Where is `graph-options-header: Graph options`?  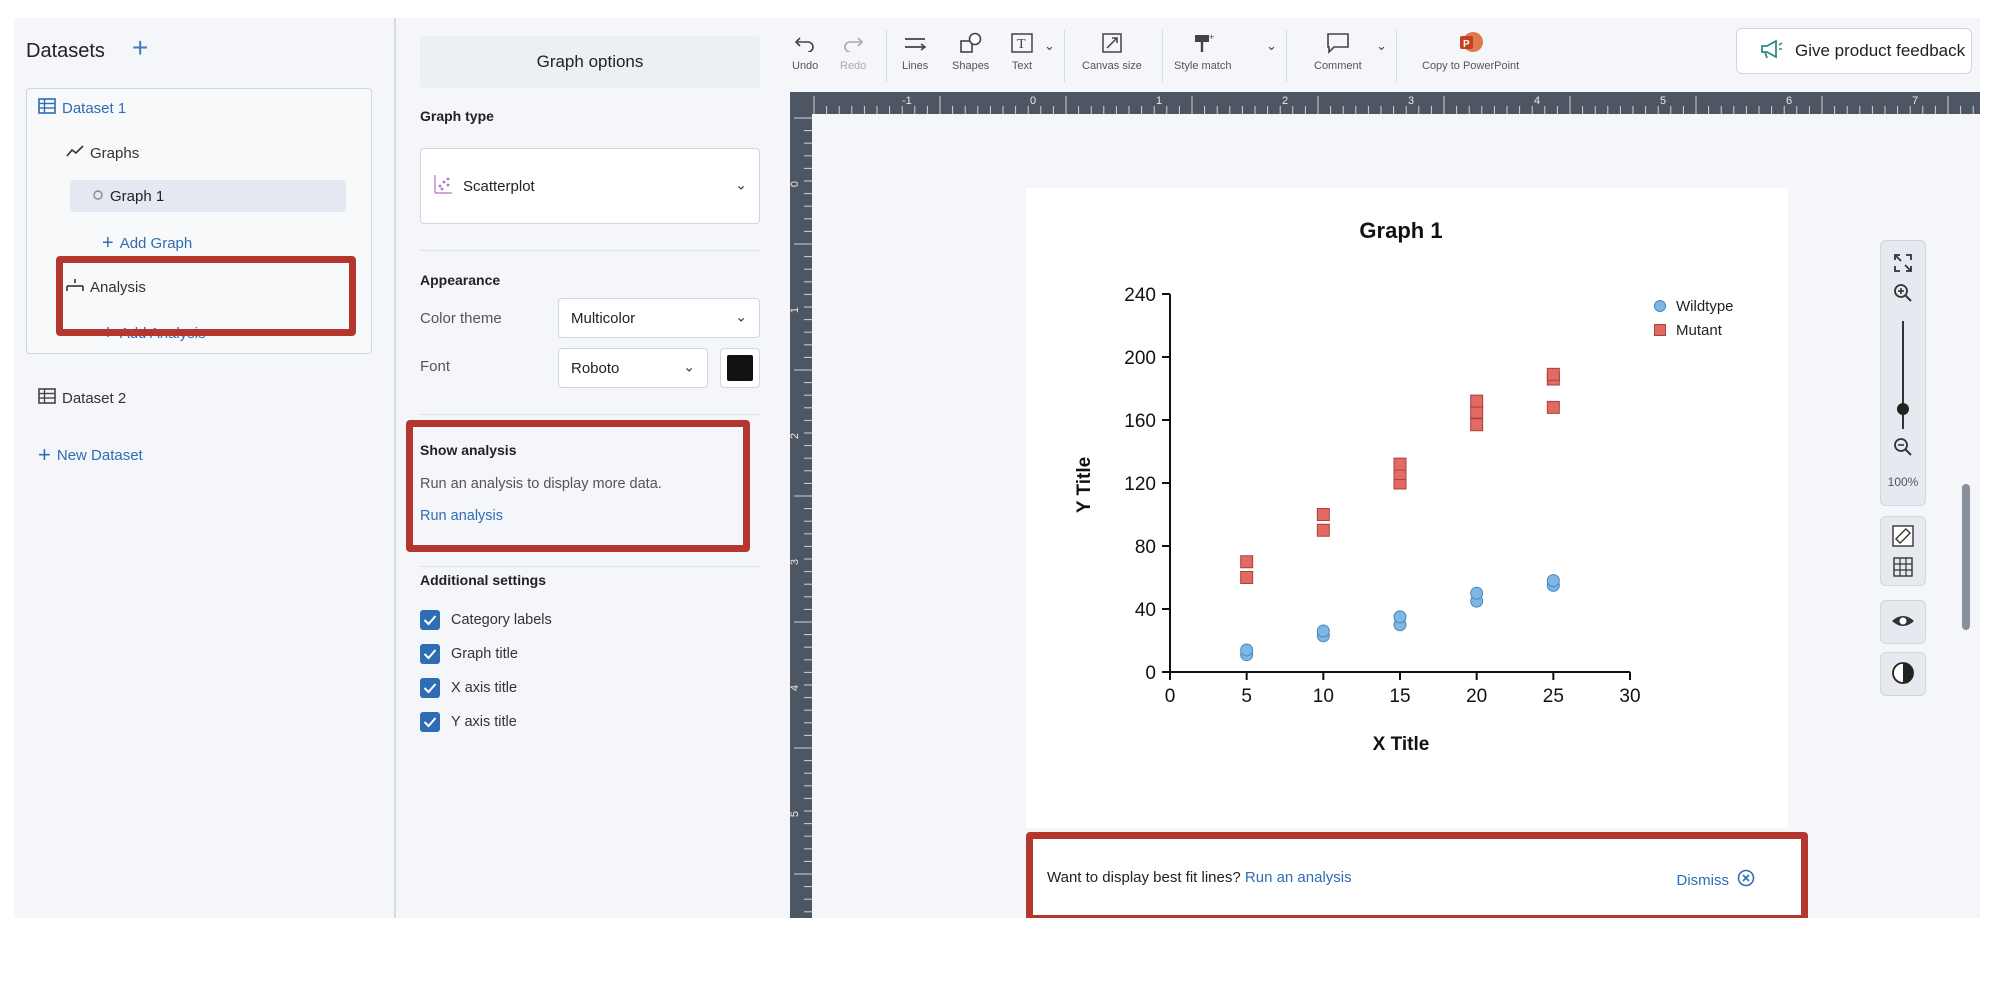 graph-options-header: Graph options is located at coordinates (590, 62).